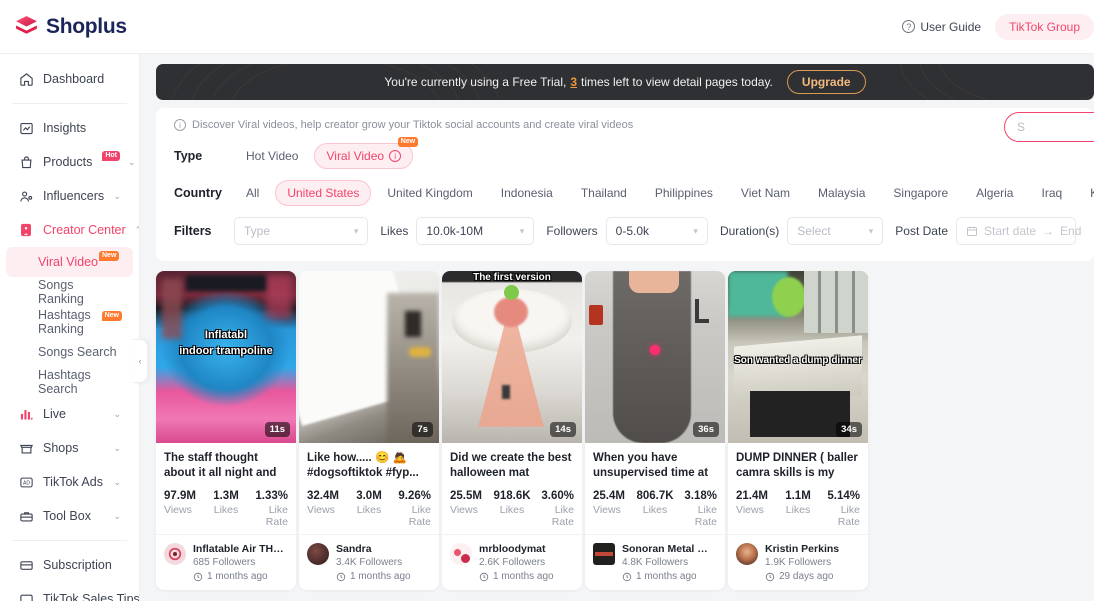 The height and width of the screenshot is (601, 1094). I want to click on sidebar-item-dashboard: Dashboard, so click(69, 79).